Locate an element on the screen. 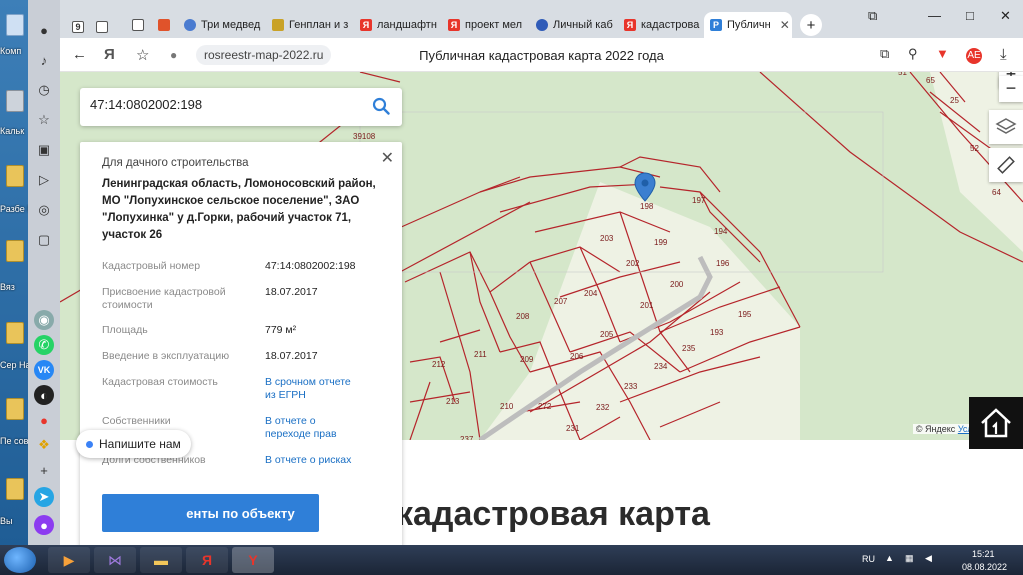  language-indicator: RU is located at coordinates (868, 559).